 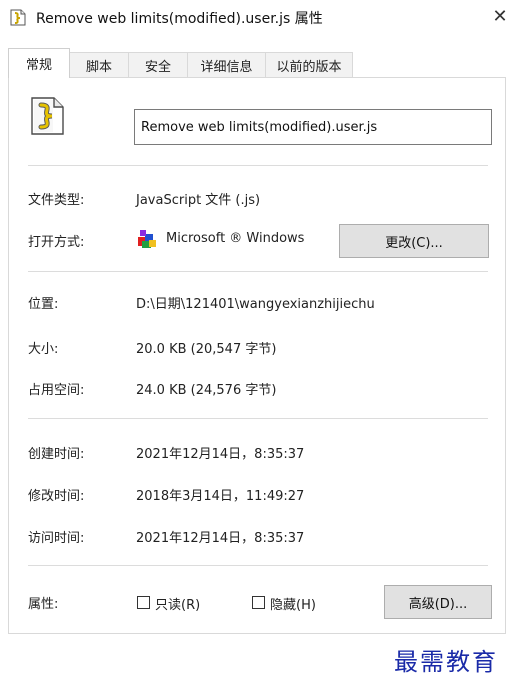 What do you see at coordinates (56, 496) in the screenshot?
I see `modified-label: 修改时间:` at bounding box center [56, 496].